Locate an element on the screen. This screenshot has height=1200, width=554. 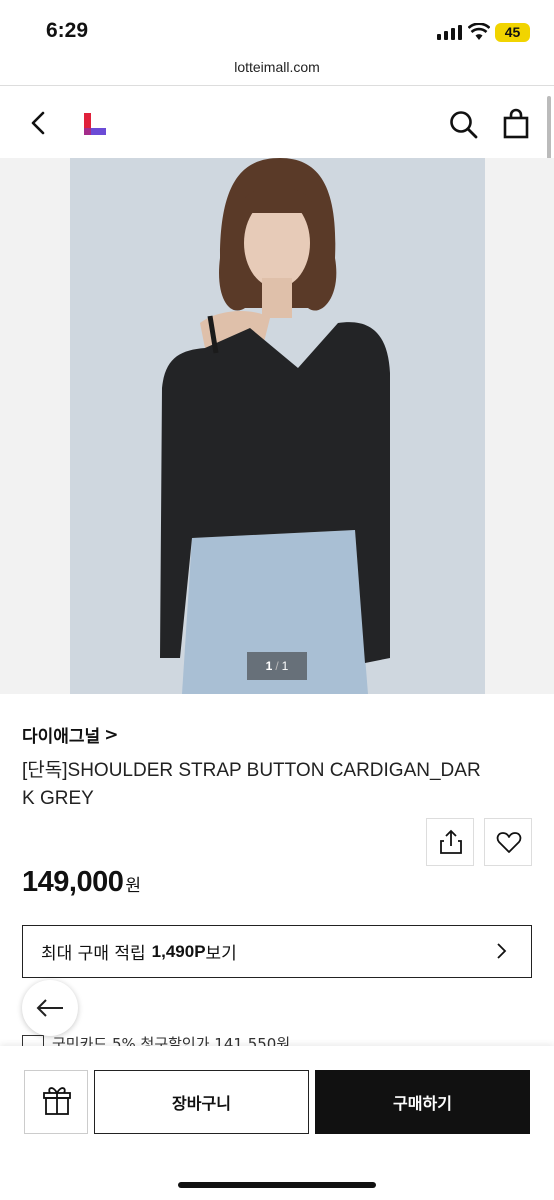
brand-link: 다이애그널 > is located at coordinates (70, 735).